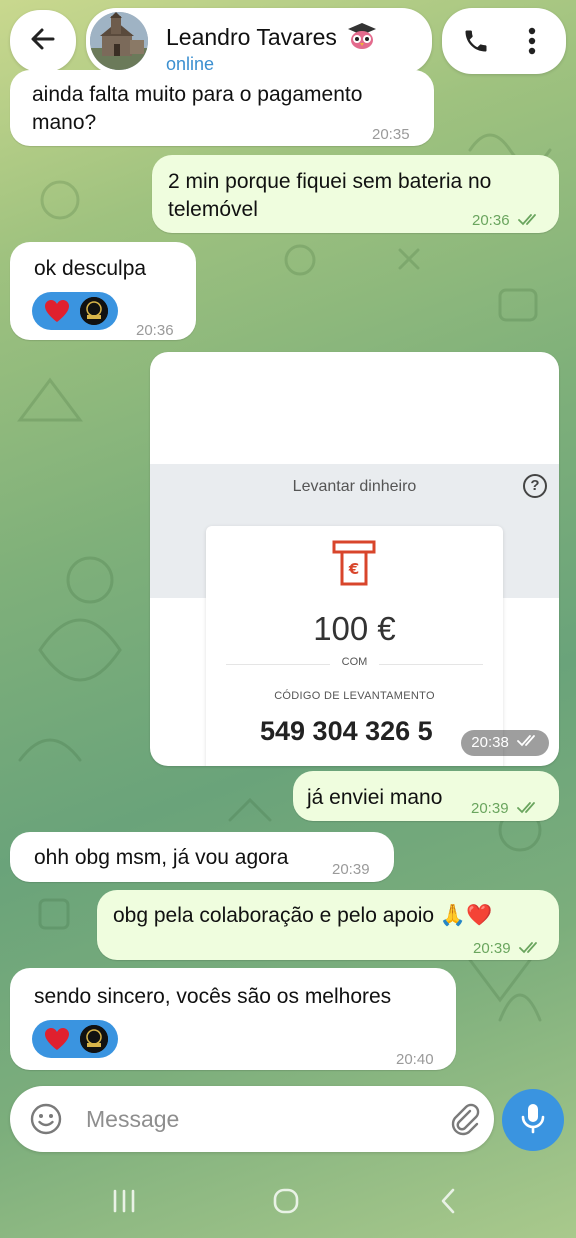 The image size is (576, 1238). What do you see at coordinates (197, 94) in the screenshot?
I see `message-text-line: ainda falta muito para o pagamento` at bounding box center [197, 94].